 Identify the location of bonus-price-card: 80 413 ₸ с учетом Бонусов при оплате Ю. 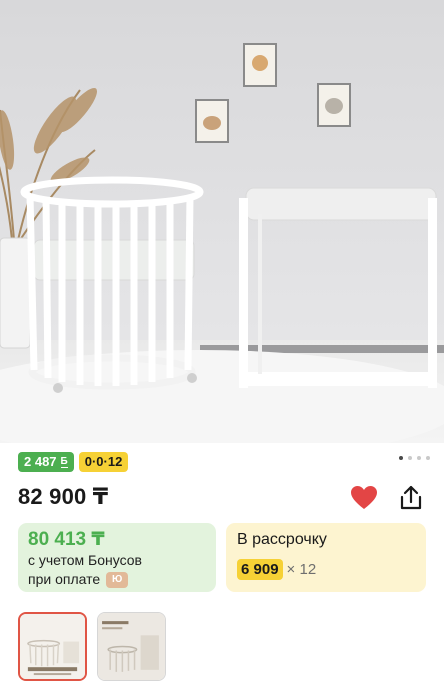
(117, 557).